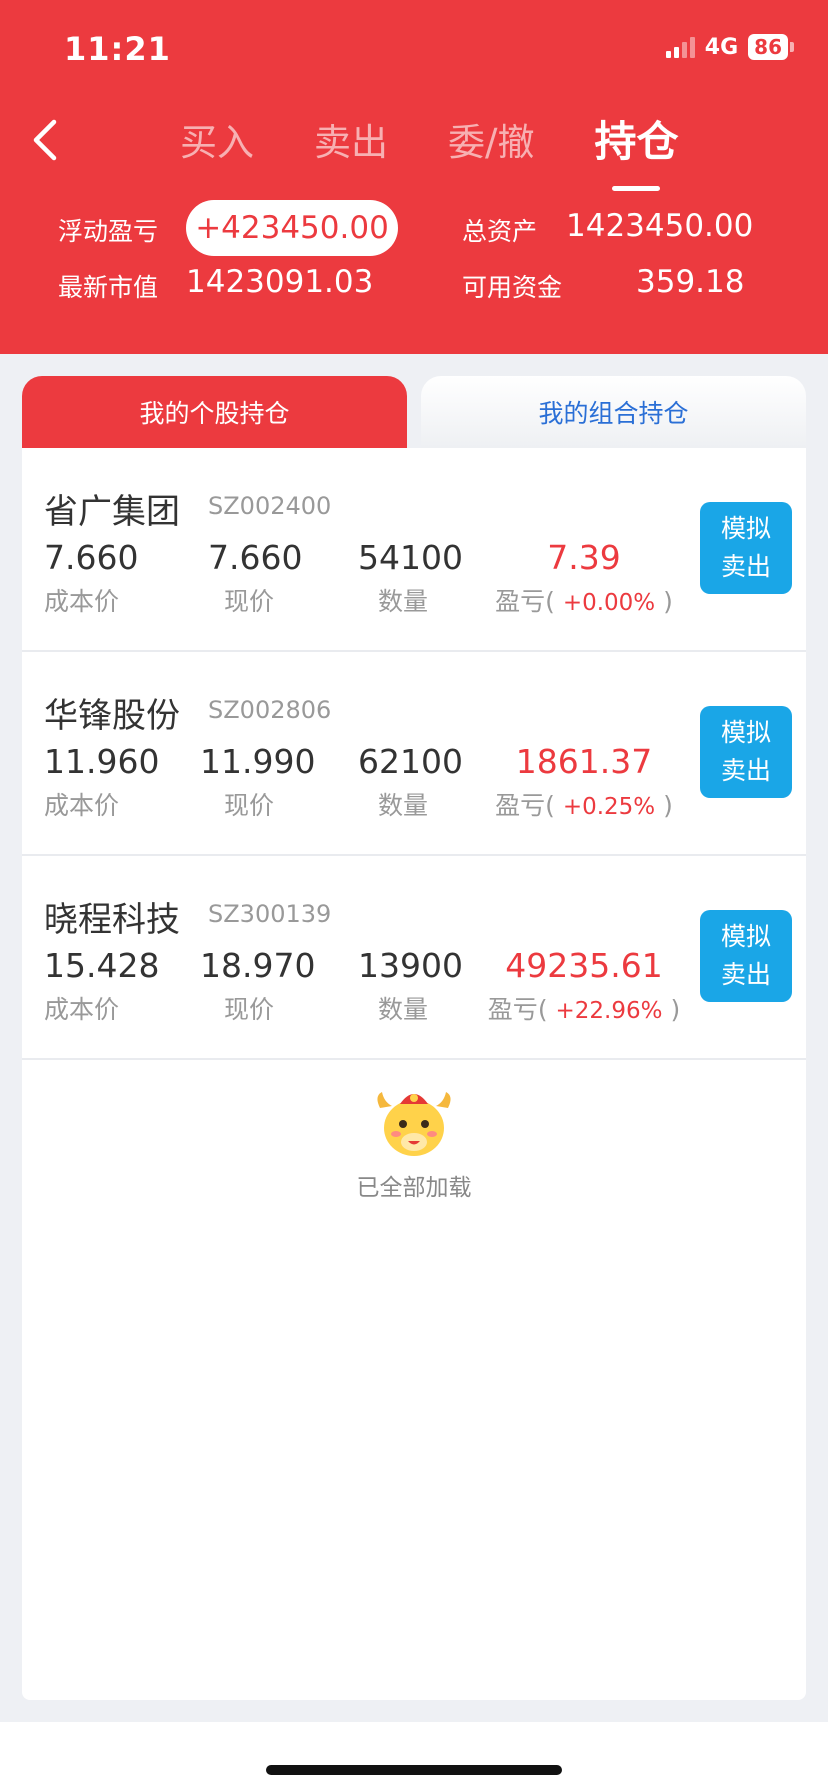 This screenshot has height=1792, width=828. Describe the element at coordinates (609, 807) in the screenshot. I see `pnl-percent: +0.25%` at that location.